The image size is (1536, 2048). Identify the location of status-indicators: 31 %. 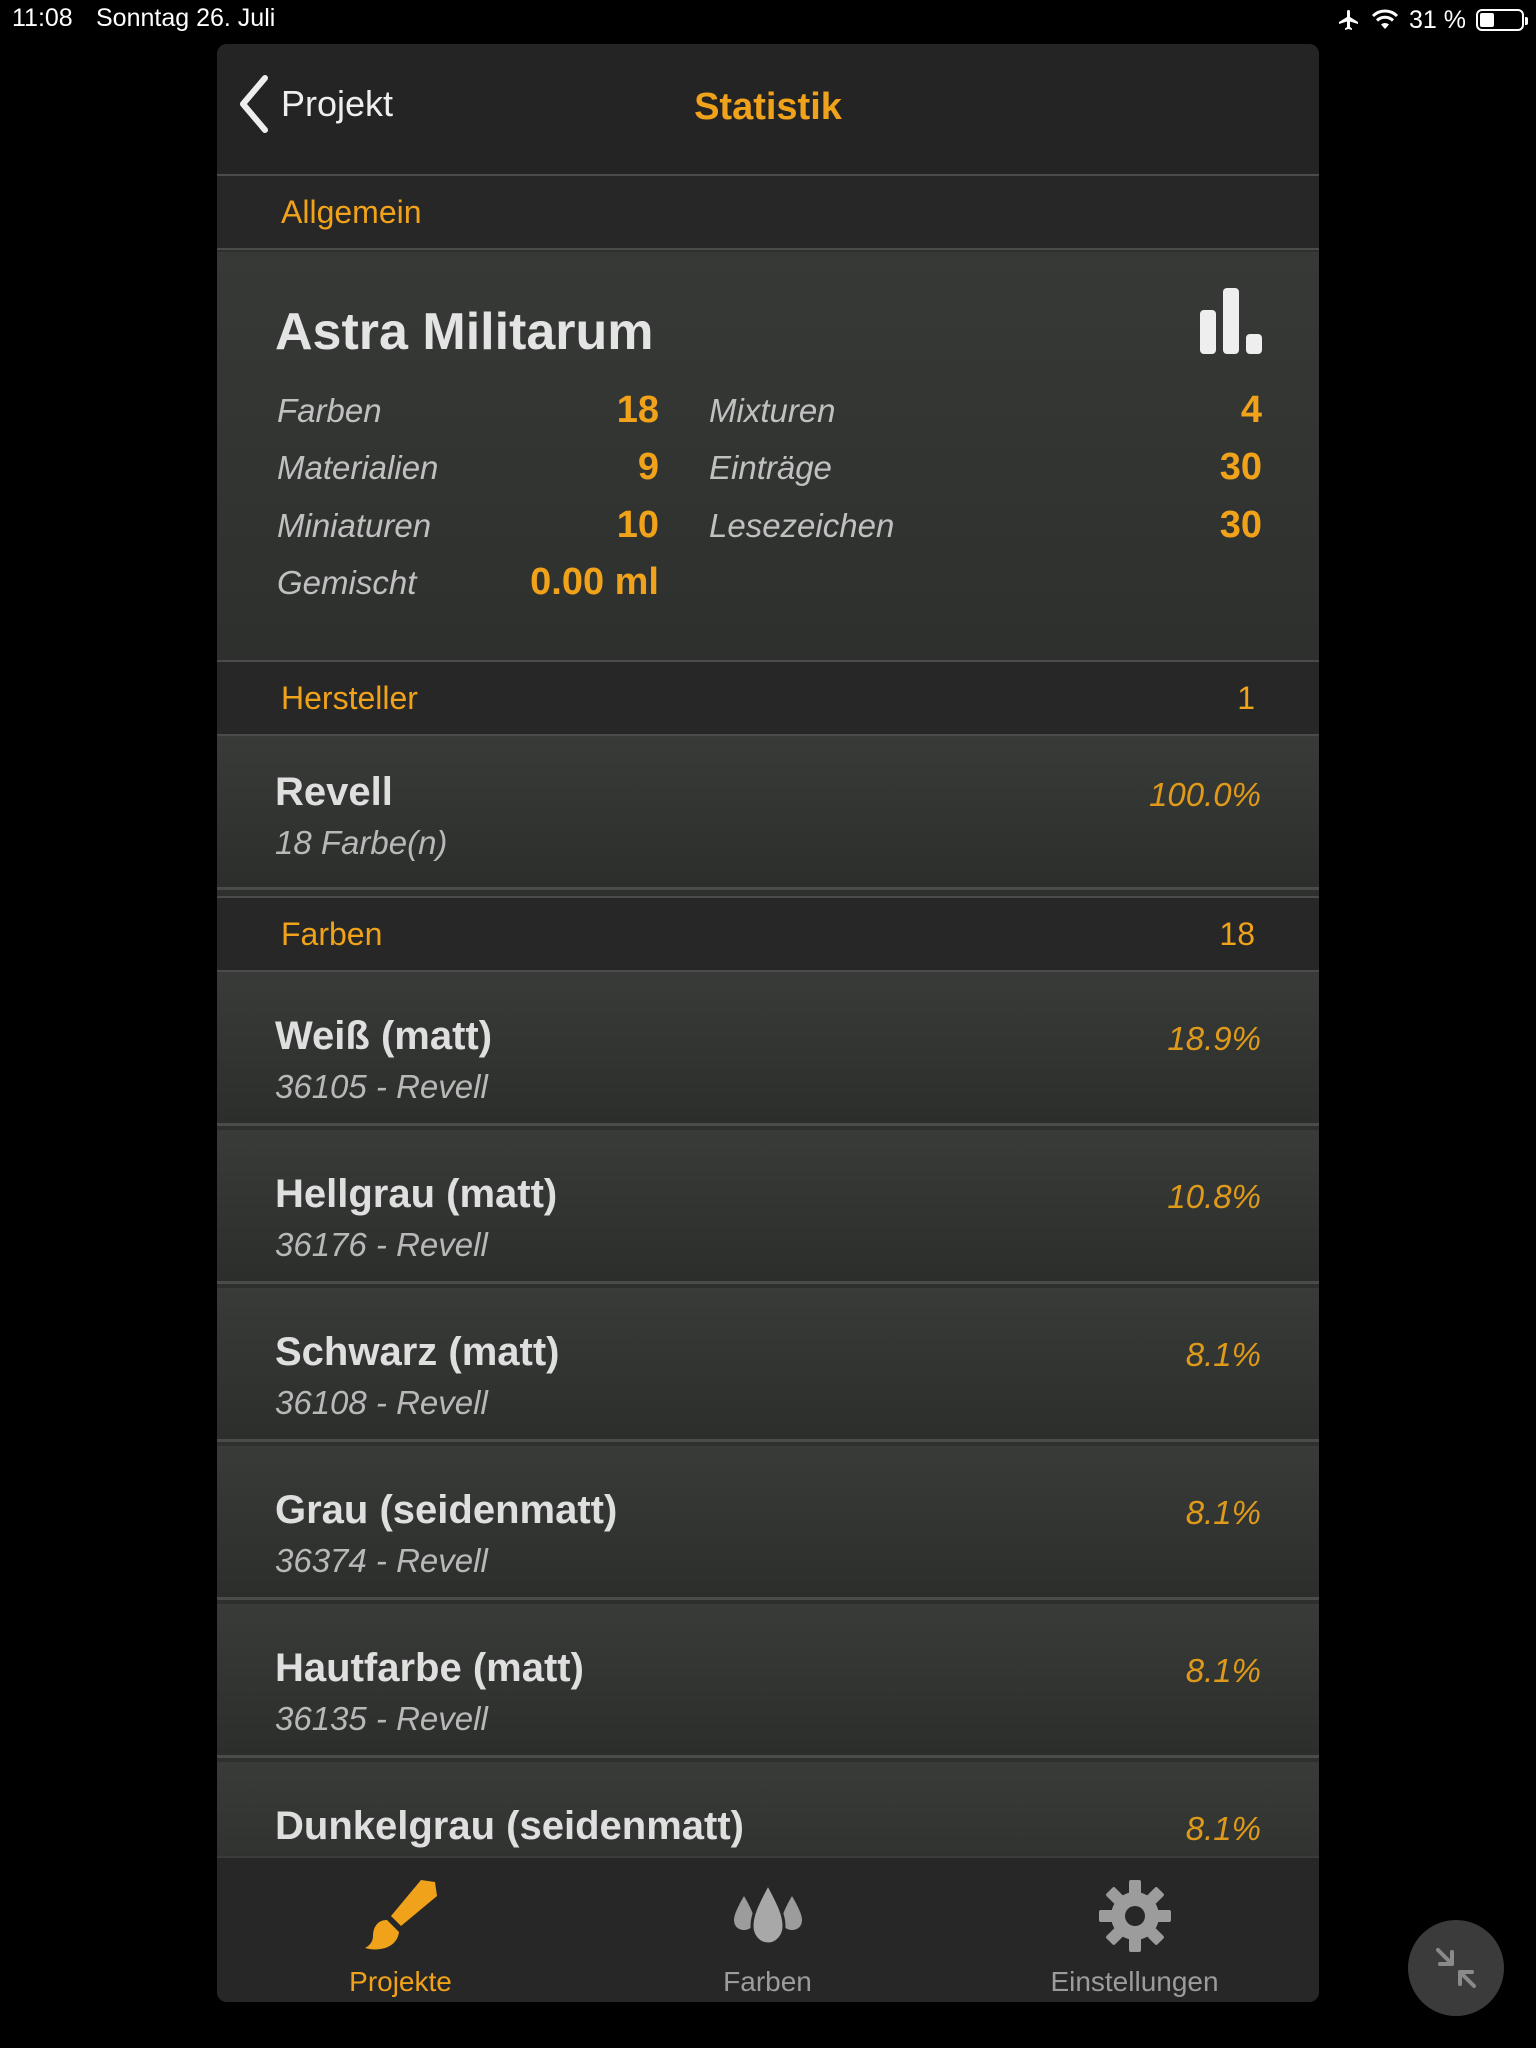
(1432, 20).